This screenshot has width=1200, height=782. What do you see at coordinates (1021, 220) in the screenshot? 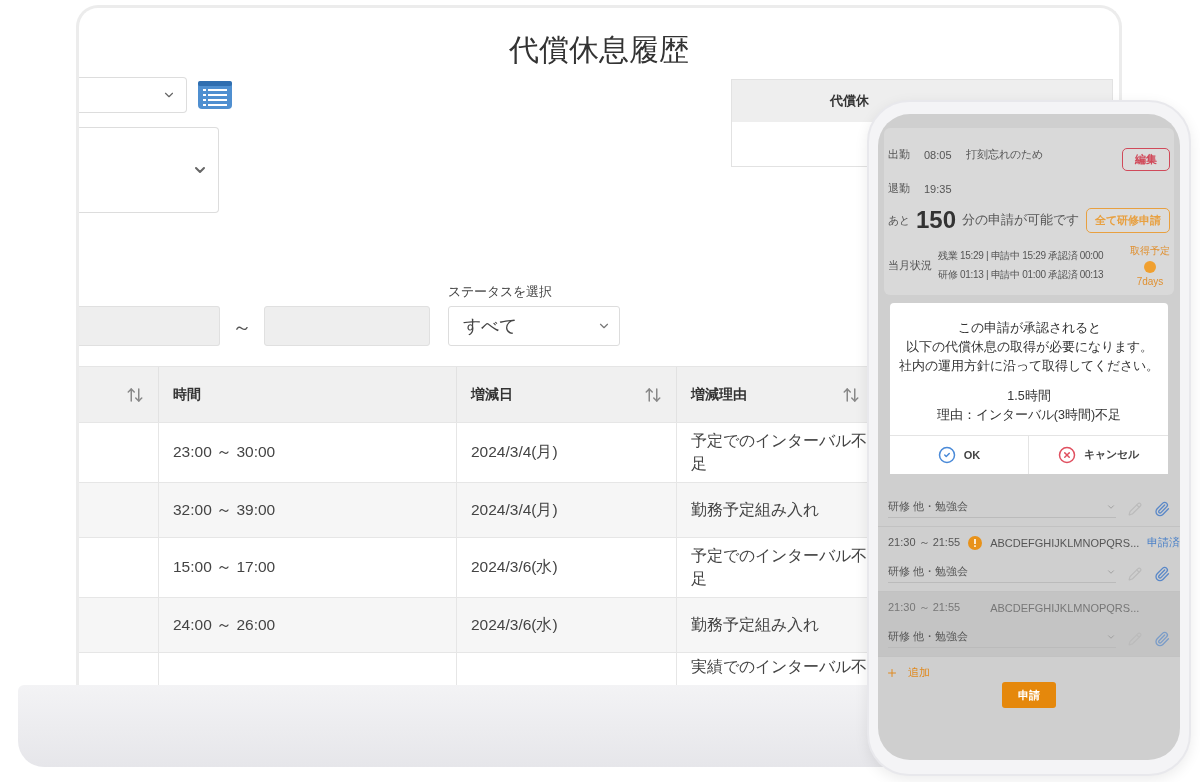
I see `remaining-text: 分の申請が可能です` at bounding box center [1021, 220].